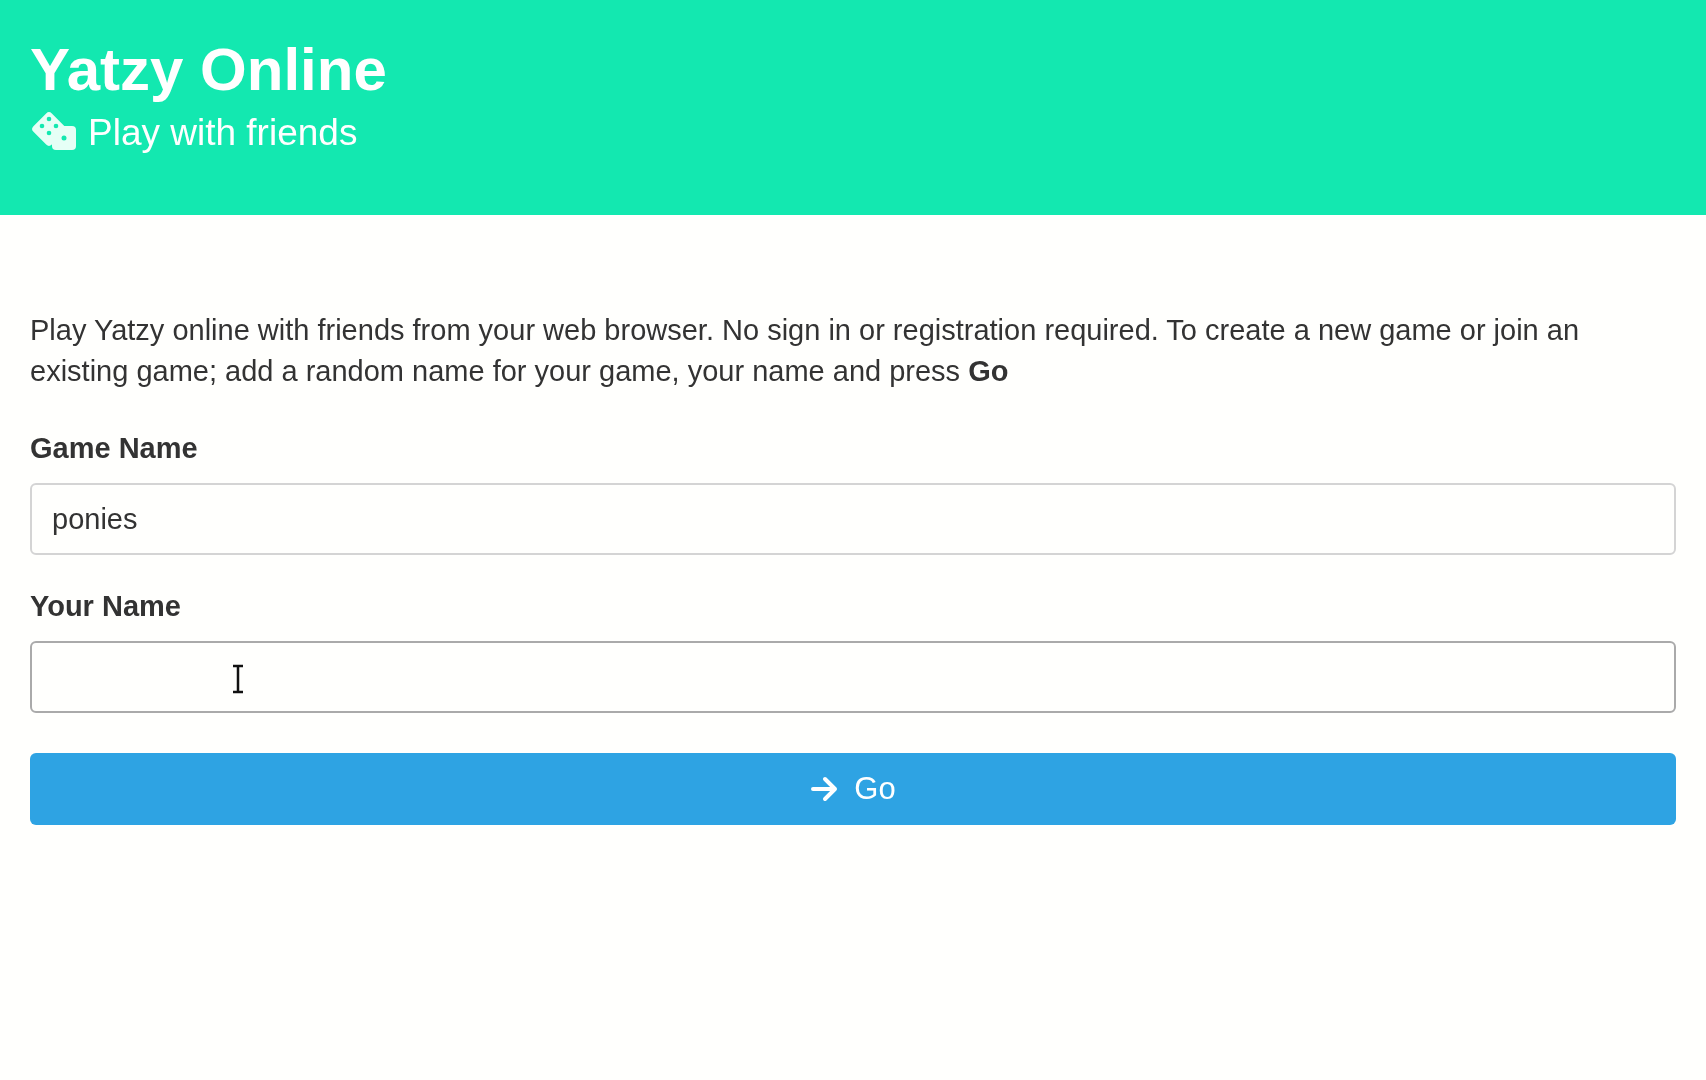 Image resolution: width=1706 pixels, height=1080 pixels. Describe the element at coordinates (209, 70) in the screenshot. I see `site-title: Yatzy Online` at that location.